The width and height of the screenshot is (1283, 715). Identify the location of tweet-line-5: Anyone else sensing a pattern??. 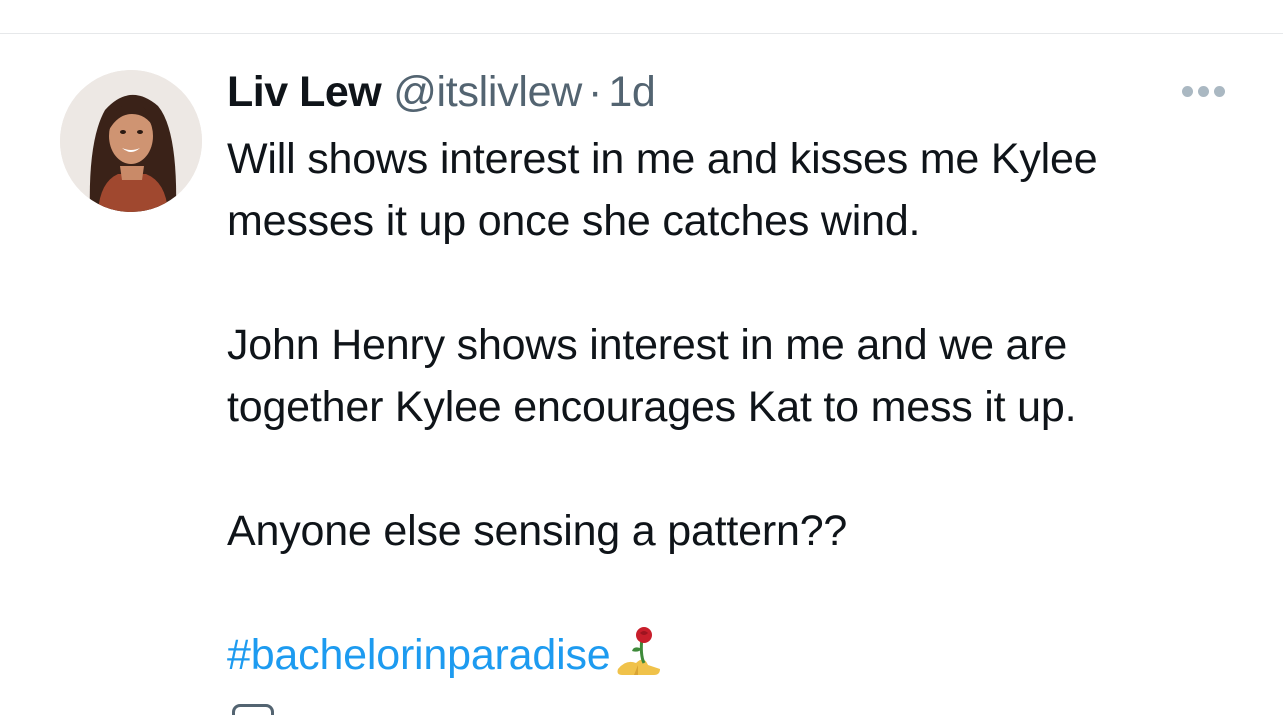
(537, 531).